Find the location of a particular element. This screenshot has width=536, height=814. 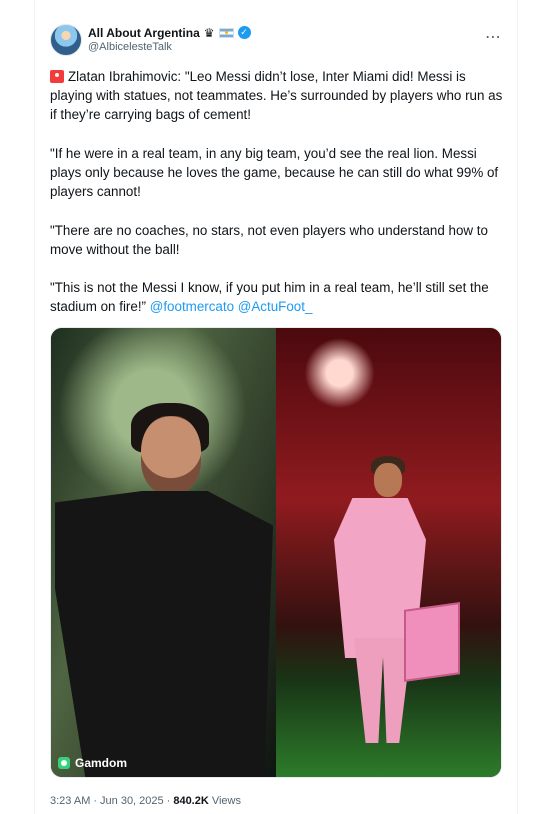

profile-avatar is located at coordinates (66, 40).